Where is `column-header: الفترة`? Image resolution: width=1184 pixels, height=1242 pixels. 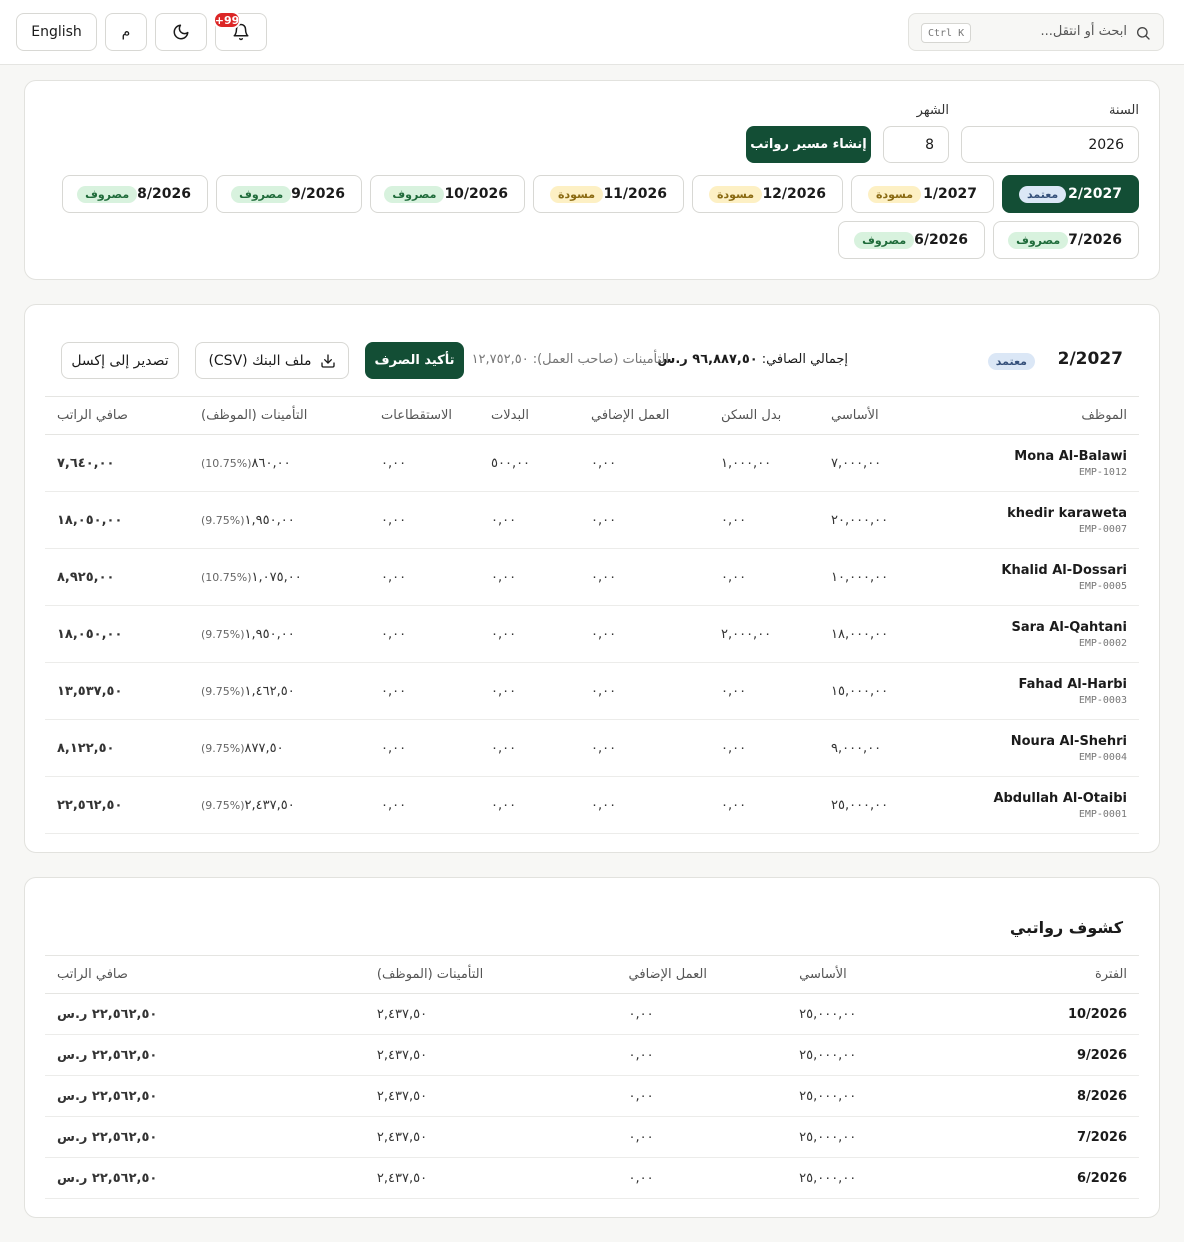 column-header: الفترة is located at coordinates (1043, 974).